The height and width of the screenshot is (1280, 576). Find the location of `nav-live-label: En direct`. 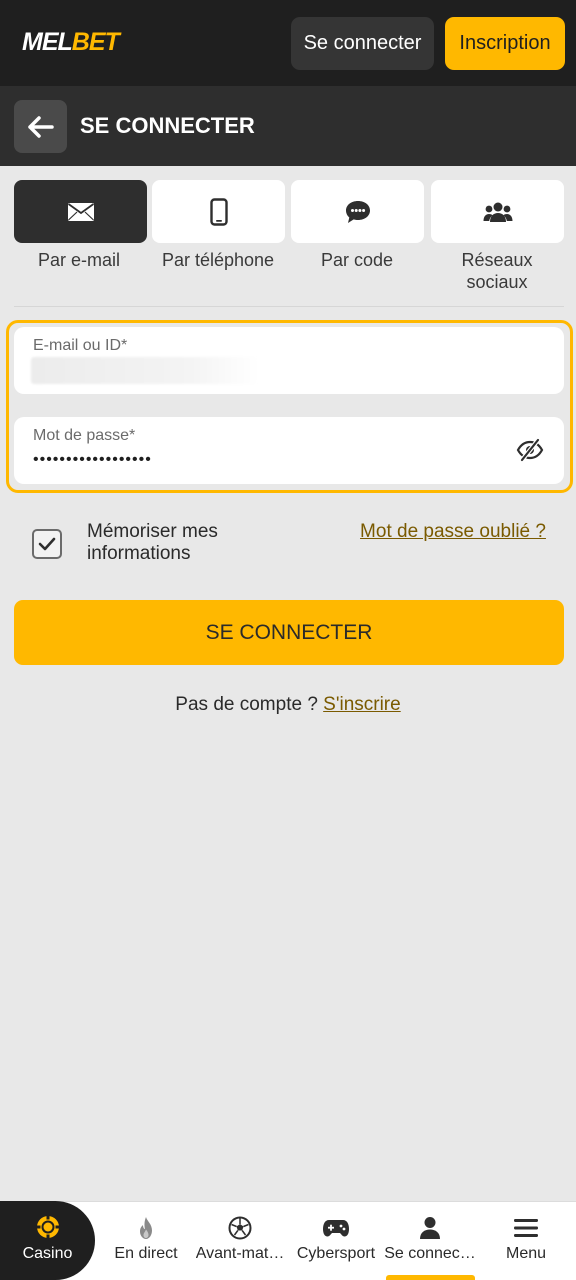

nav-live-label: En direct is located at coordinates (146, 1253).